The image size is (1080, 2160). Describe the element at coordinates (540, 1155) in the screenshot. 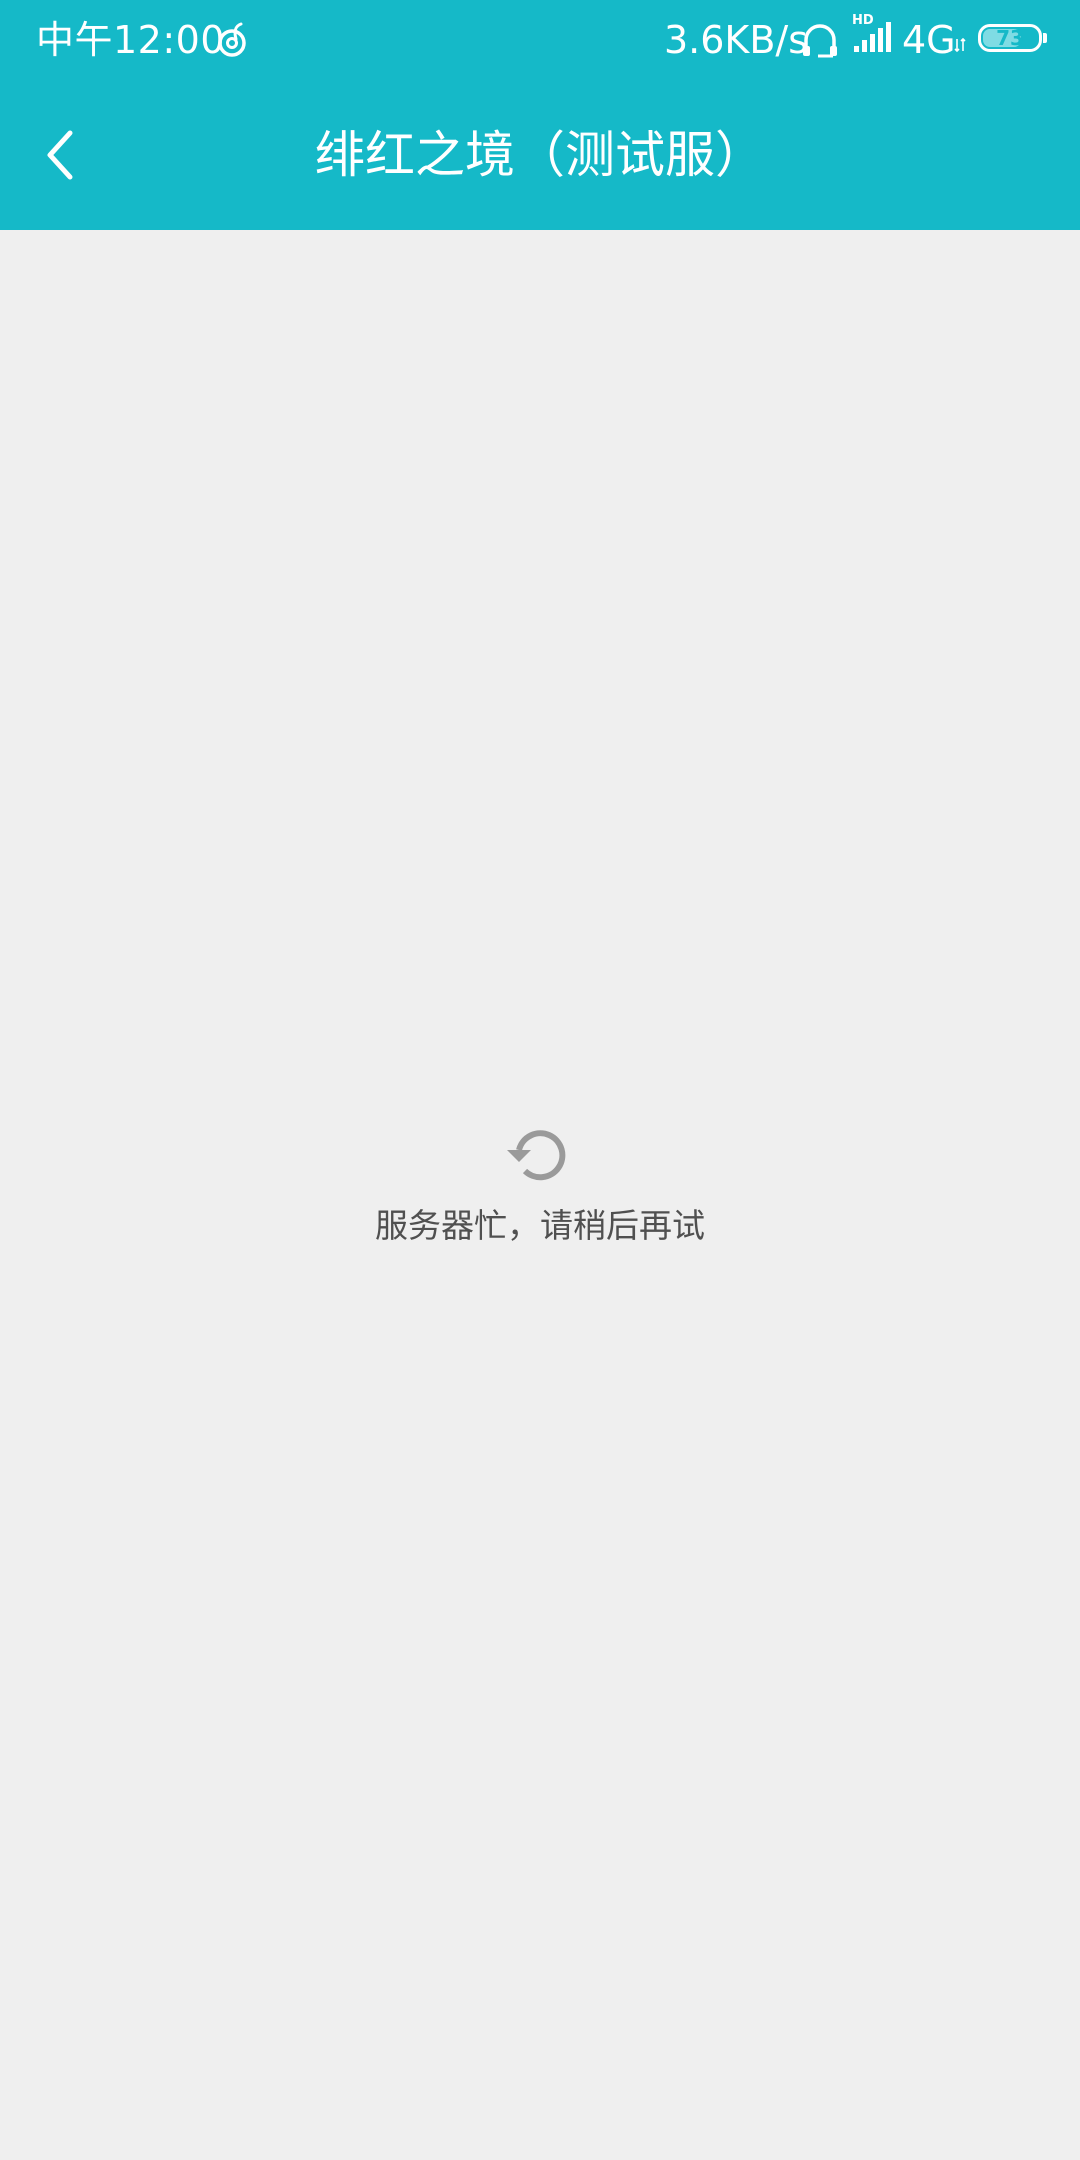

I see `refresh-icon` at that location.